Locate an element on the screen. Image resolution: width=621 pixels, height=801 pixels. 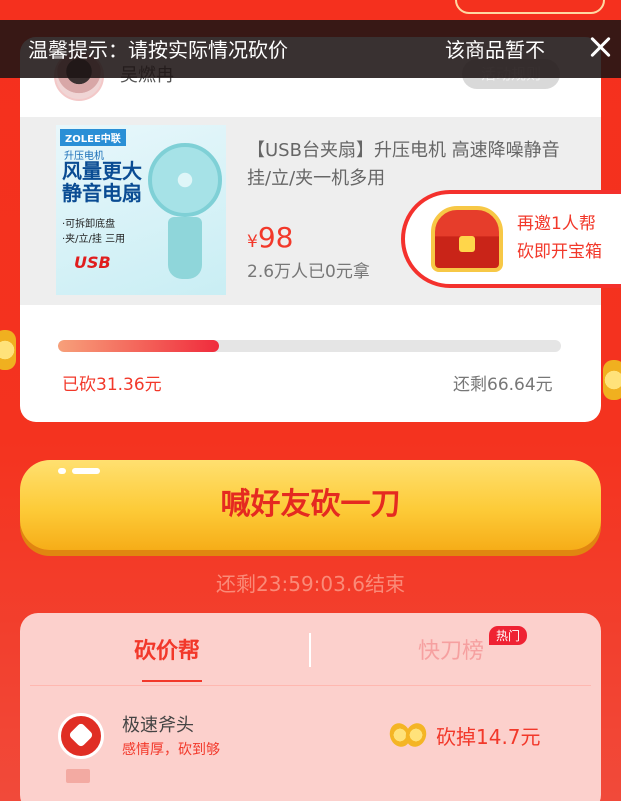
treasure-chest-icon is located at coordinates (467, 239).